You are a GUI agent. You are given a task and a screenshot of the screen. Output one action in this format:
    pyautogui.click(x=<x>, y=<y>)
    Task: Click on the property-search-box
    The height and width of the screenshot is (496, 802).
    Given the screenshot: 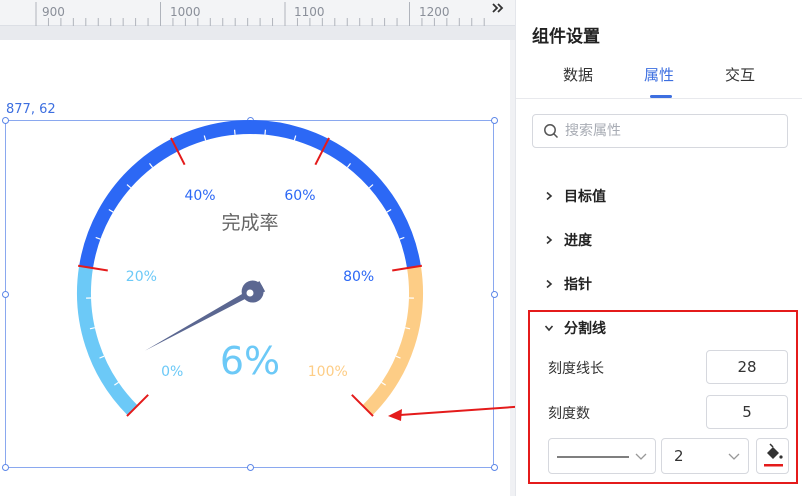 What is the action you would take?
    pyautogui.click(x=660, y=131)
    